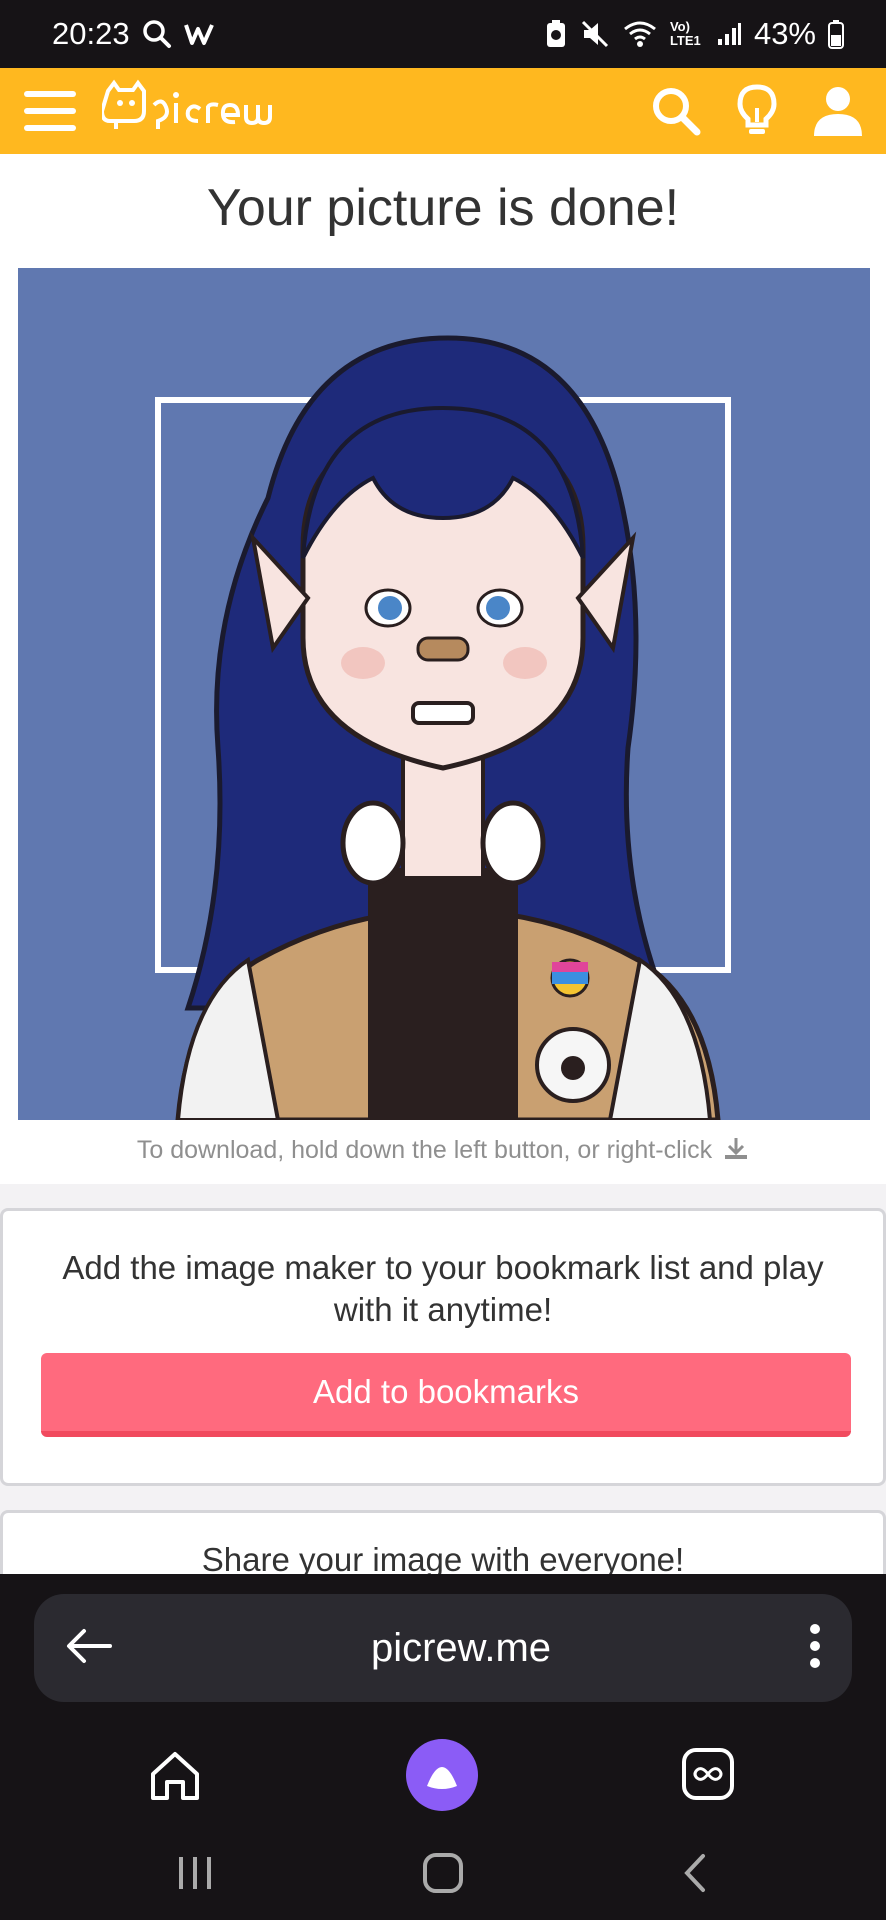  I want to click on recent-apps-icon, so click(195, 1873).